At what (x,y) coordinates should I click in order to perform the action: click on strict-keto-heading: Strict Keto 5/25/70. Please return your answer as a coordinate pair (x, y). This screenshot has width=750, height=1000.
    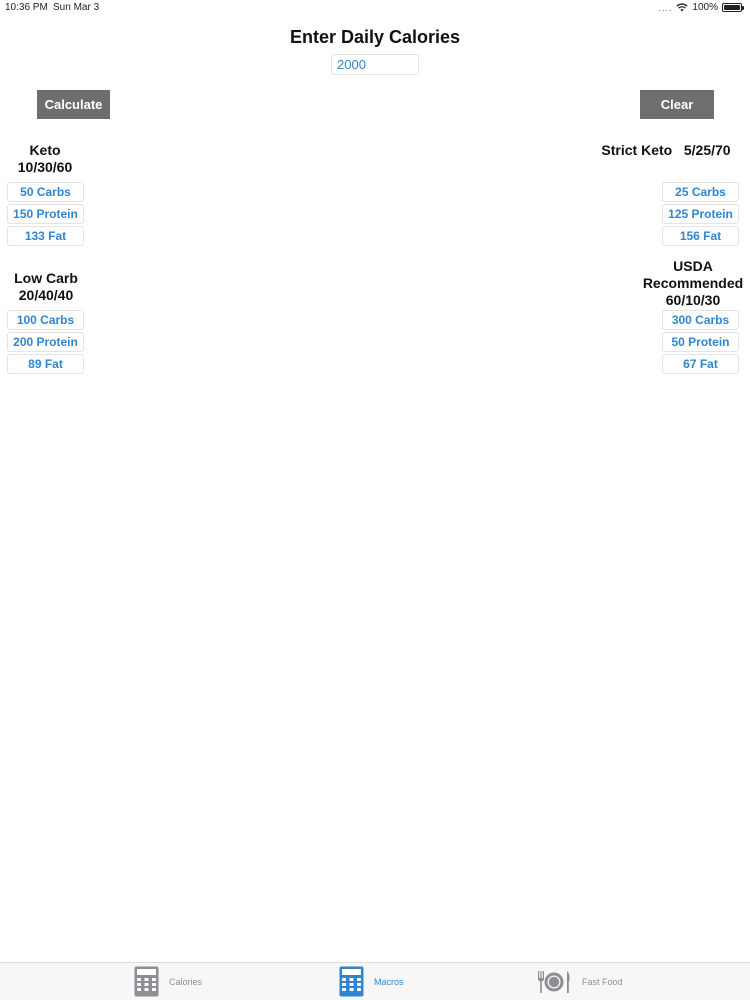
    Looking at the image, I should click on (666, 150).